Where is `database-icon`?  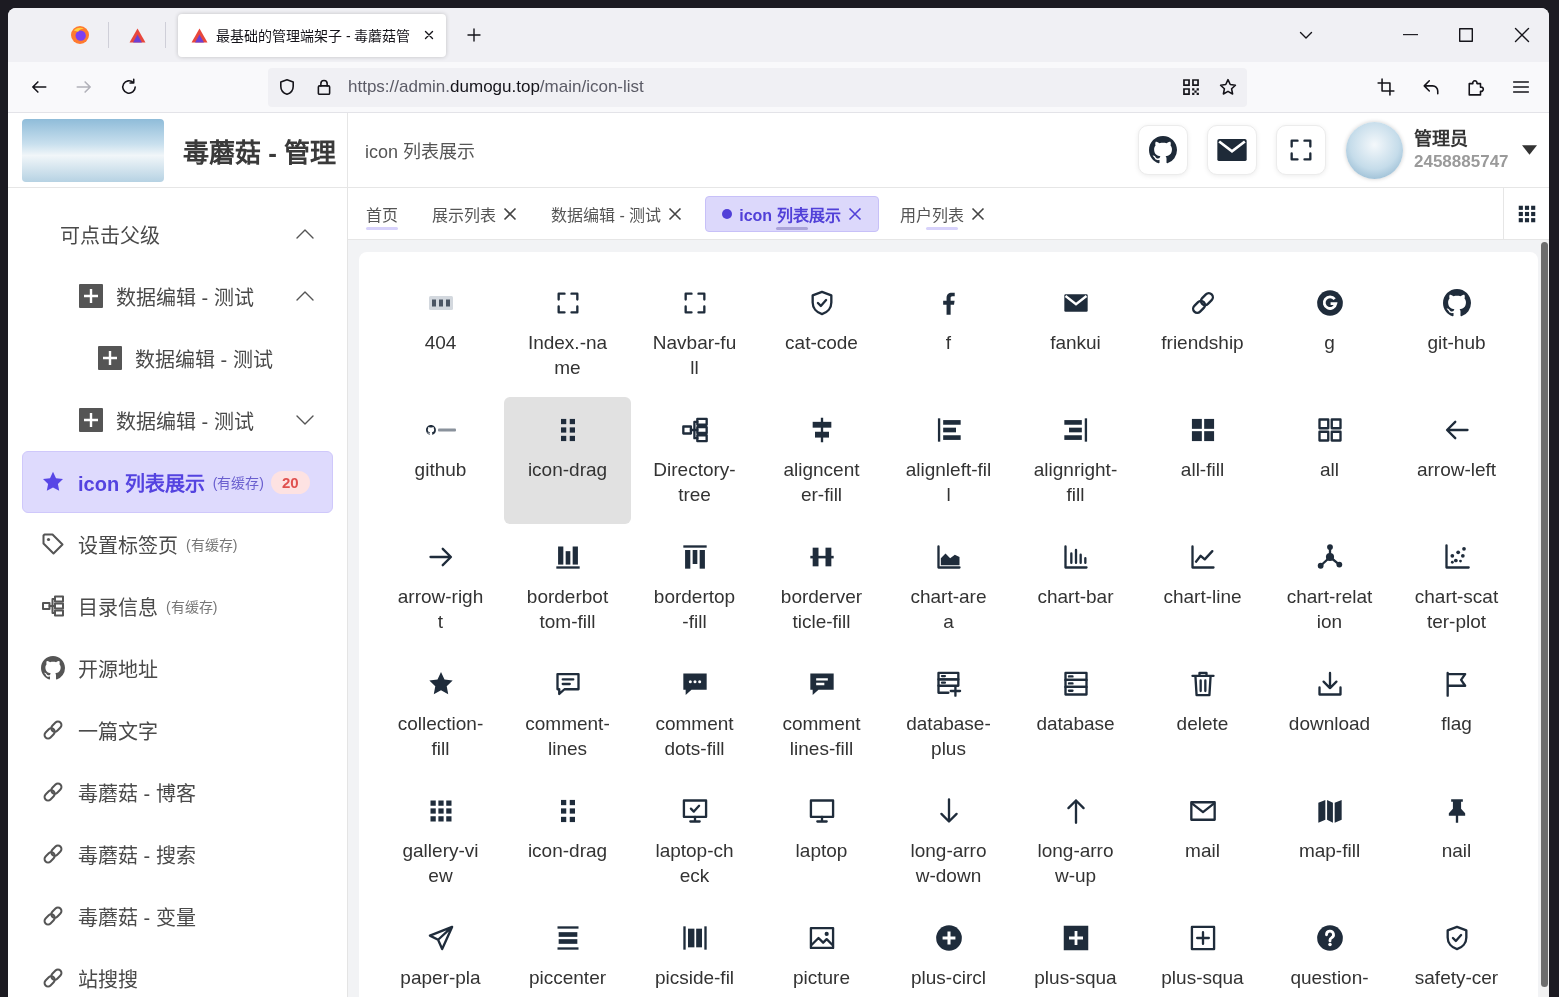 database-icon is located at coordinates (1075, 684).